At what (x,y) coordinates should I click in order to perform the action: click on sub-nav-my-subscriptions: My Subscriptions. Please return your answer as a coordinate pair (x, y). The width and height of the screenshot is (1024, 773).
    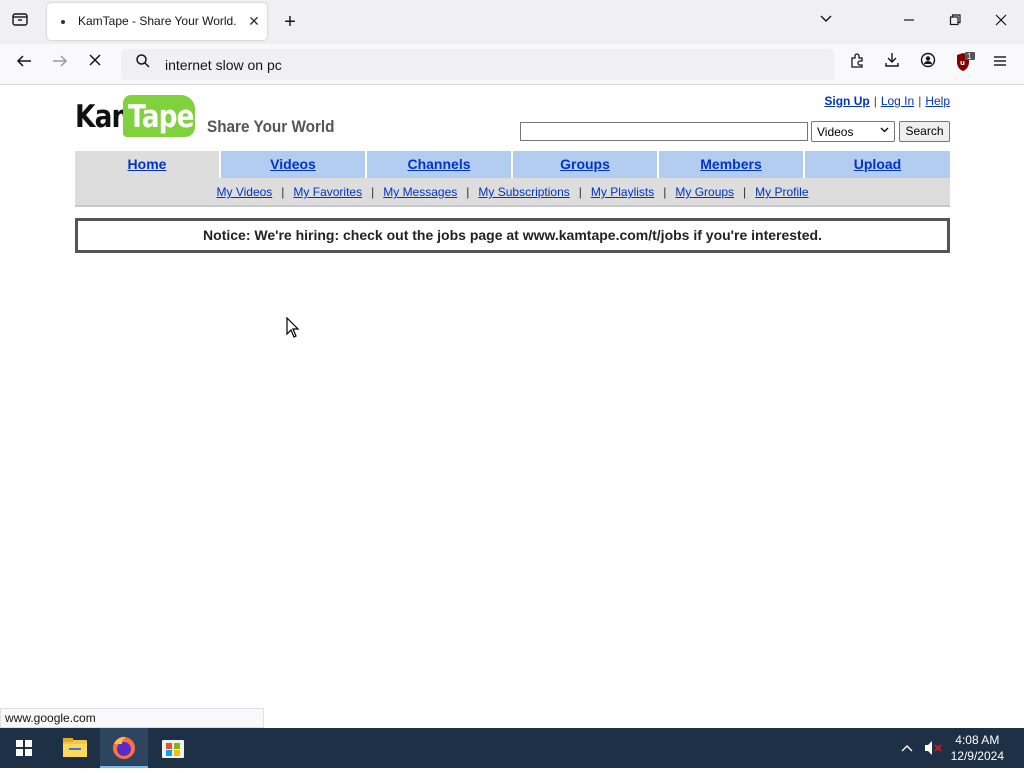
    Looking at the image, I should click on (523, 192).